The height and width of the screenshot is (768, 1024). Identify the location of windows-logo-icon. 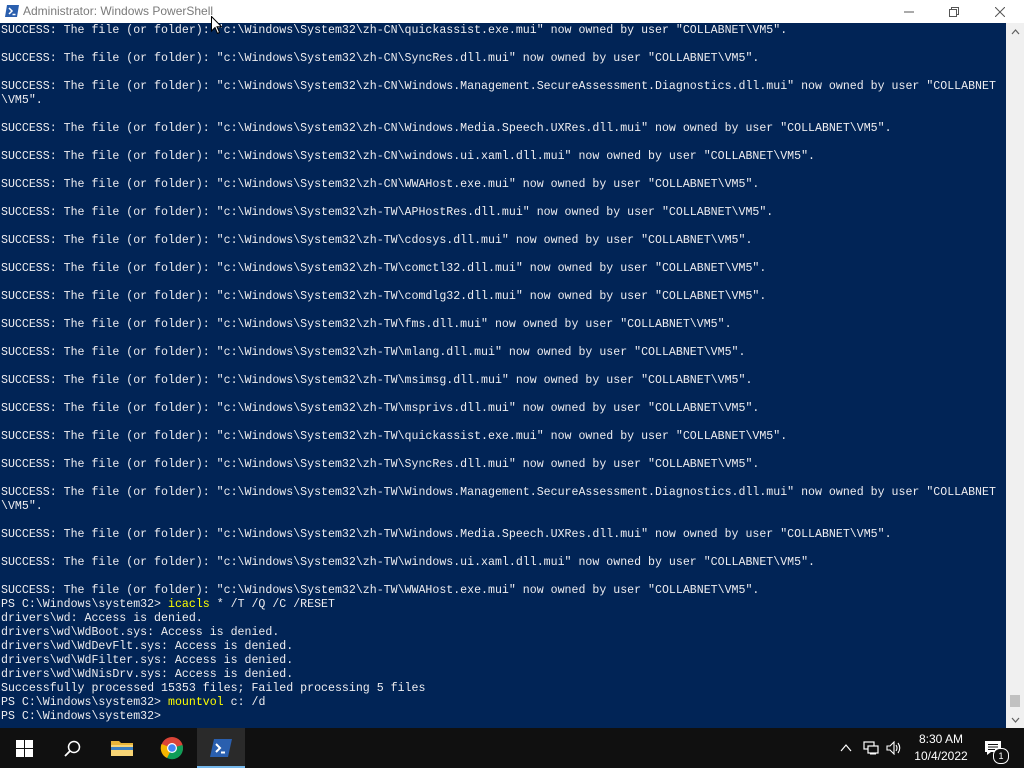
(24, 748).